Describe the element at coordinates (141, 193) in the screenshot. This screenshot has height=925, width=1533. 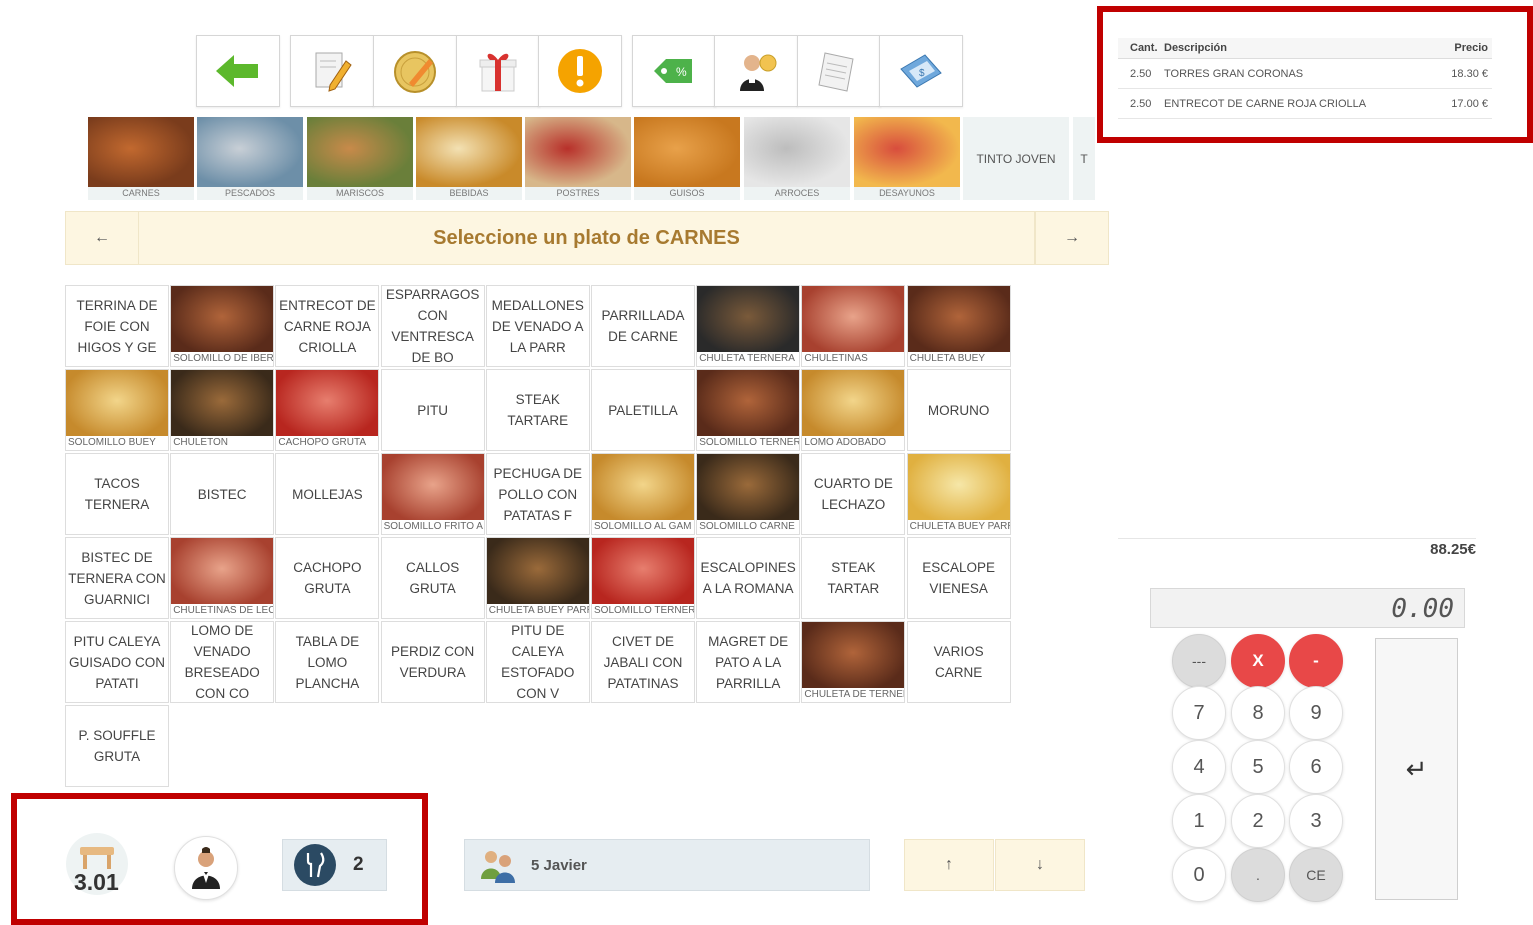
I see `category-label: CARNES` at that location.